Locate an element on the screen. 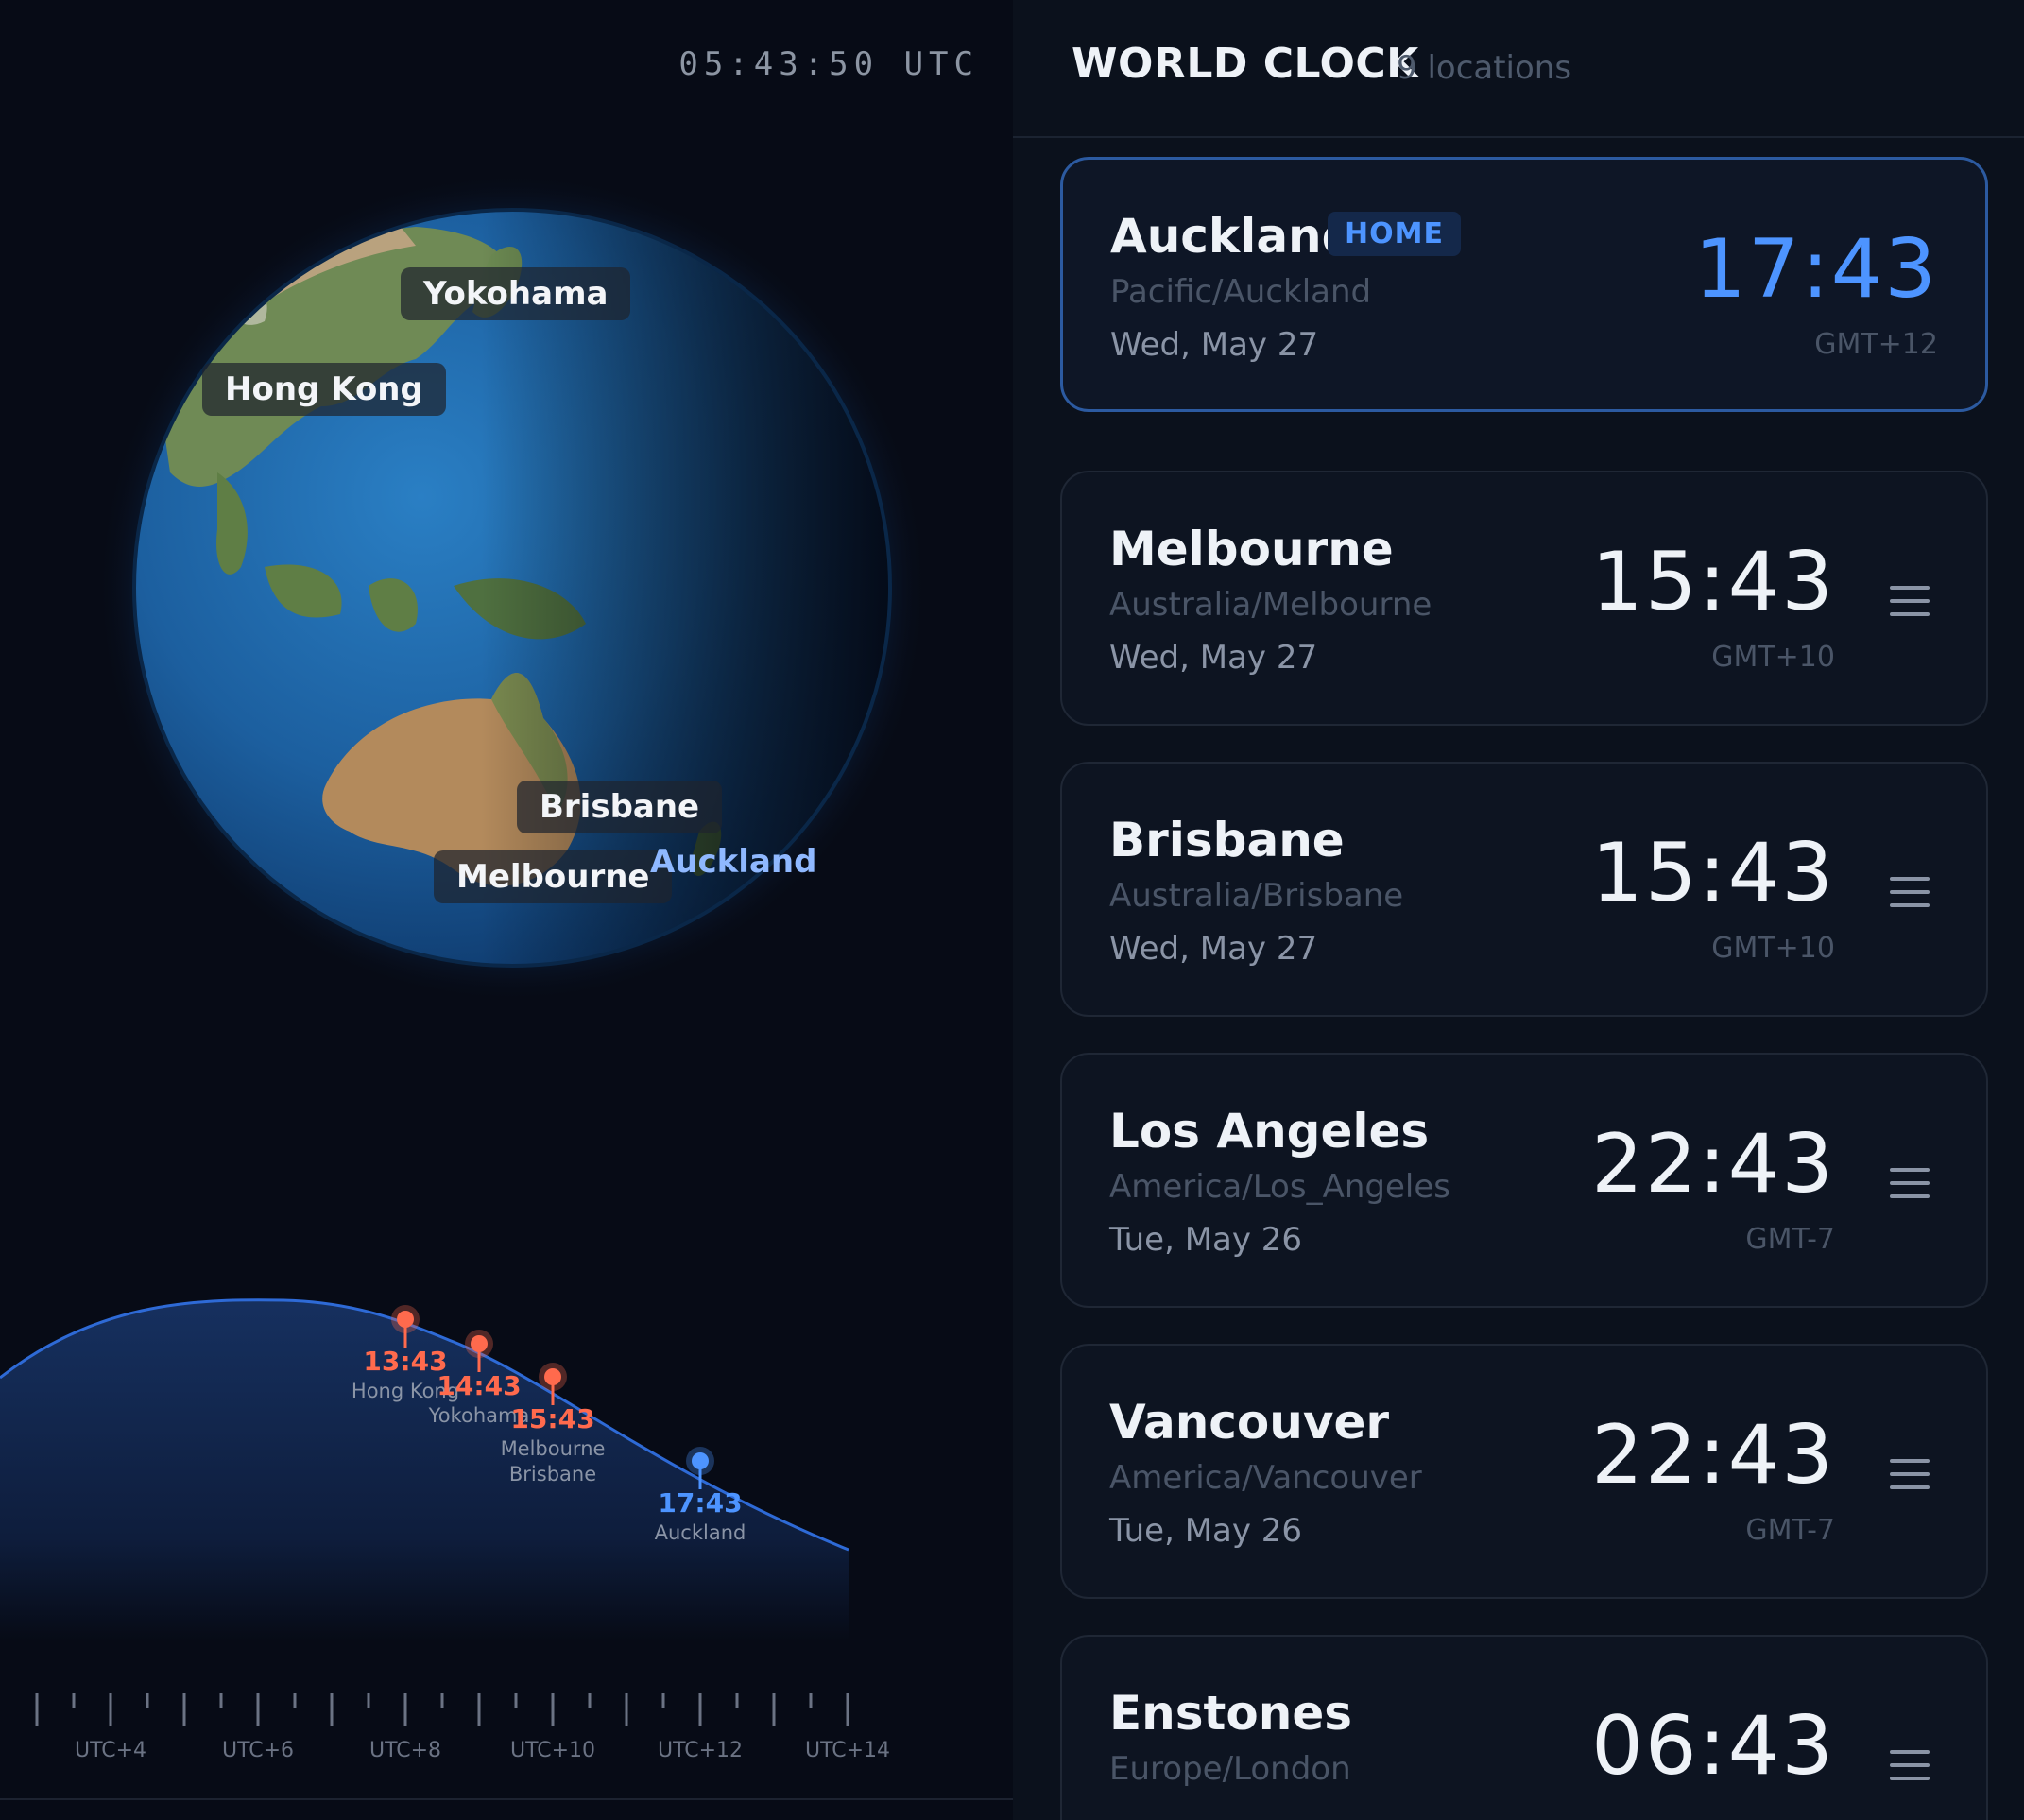  timezone-scale: UTC+4 UTC+6 UTC+8 UTC+10 UTC+12 UTC+14 is located at coordinates (506, 1729).